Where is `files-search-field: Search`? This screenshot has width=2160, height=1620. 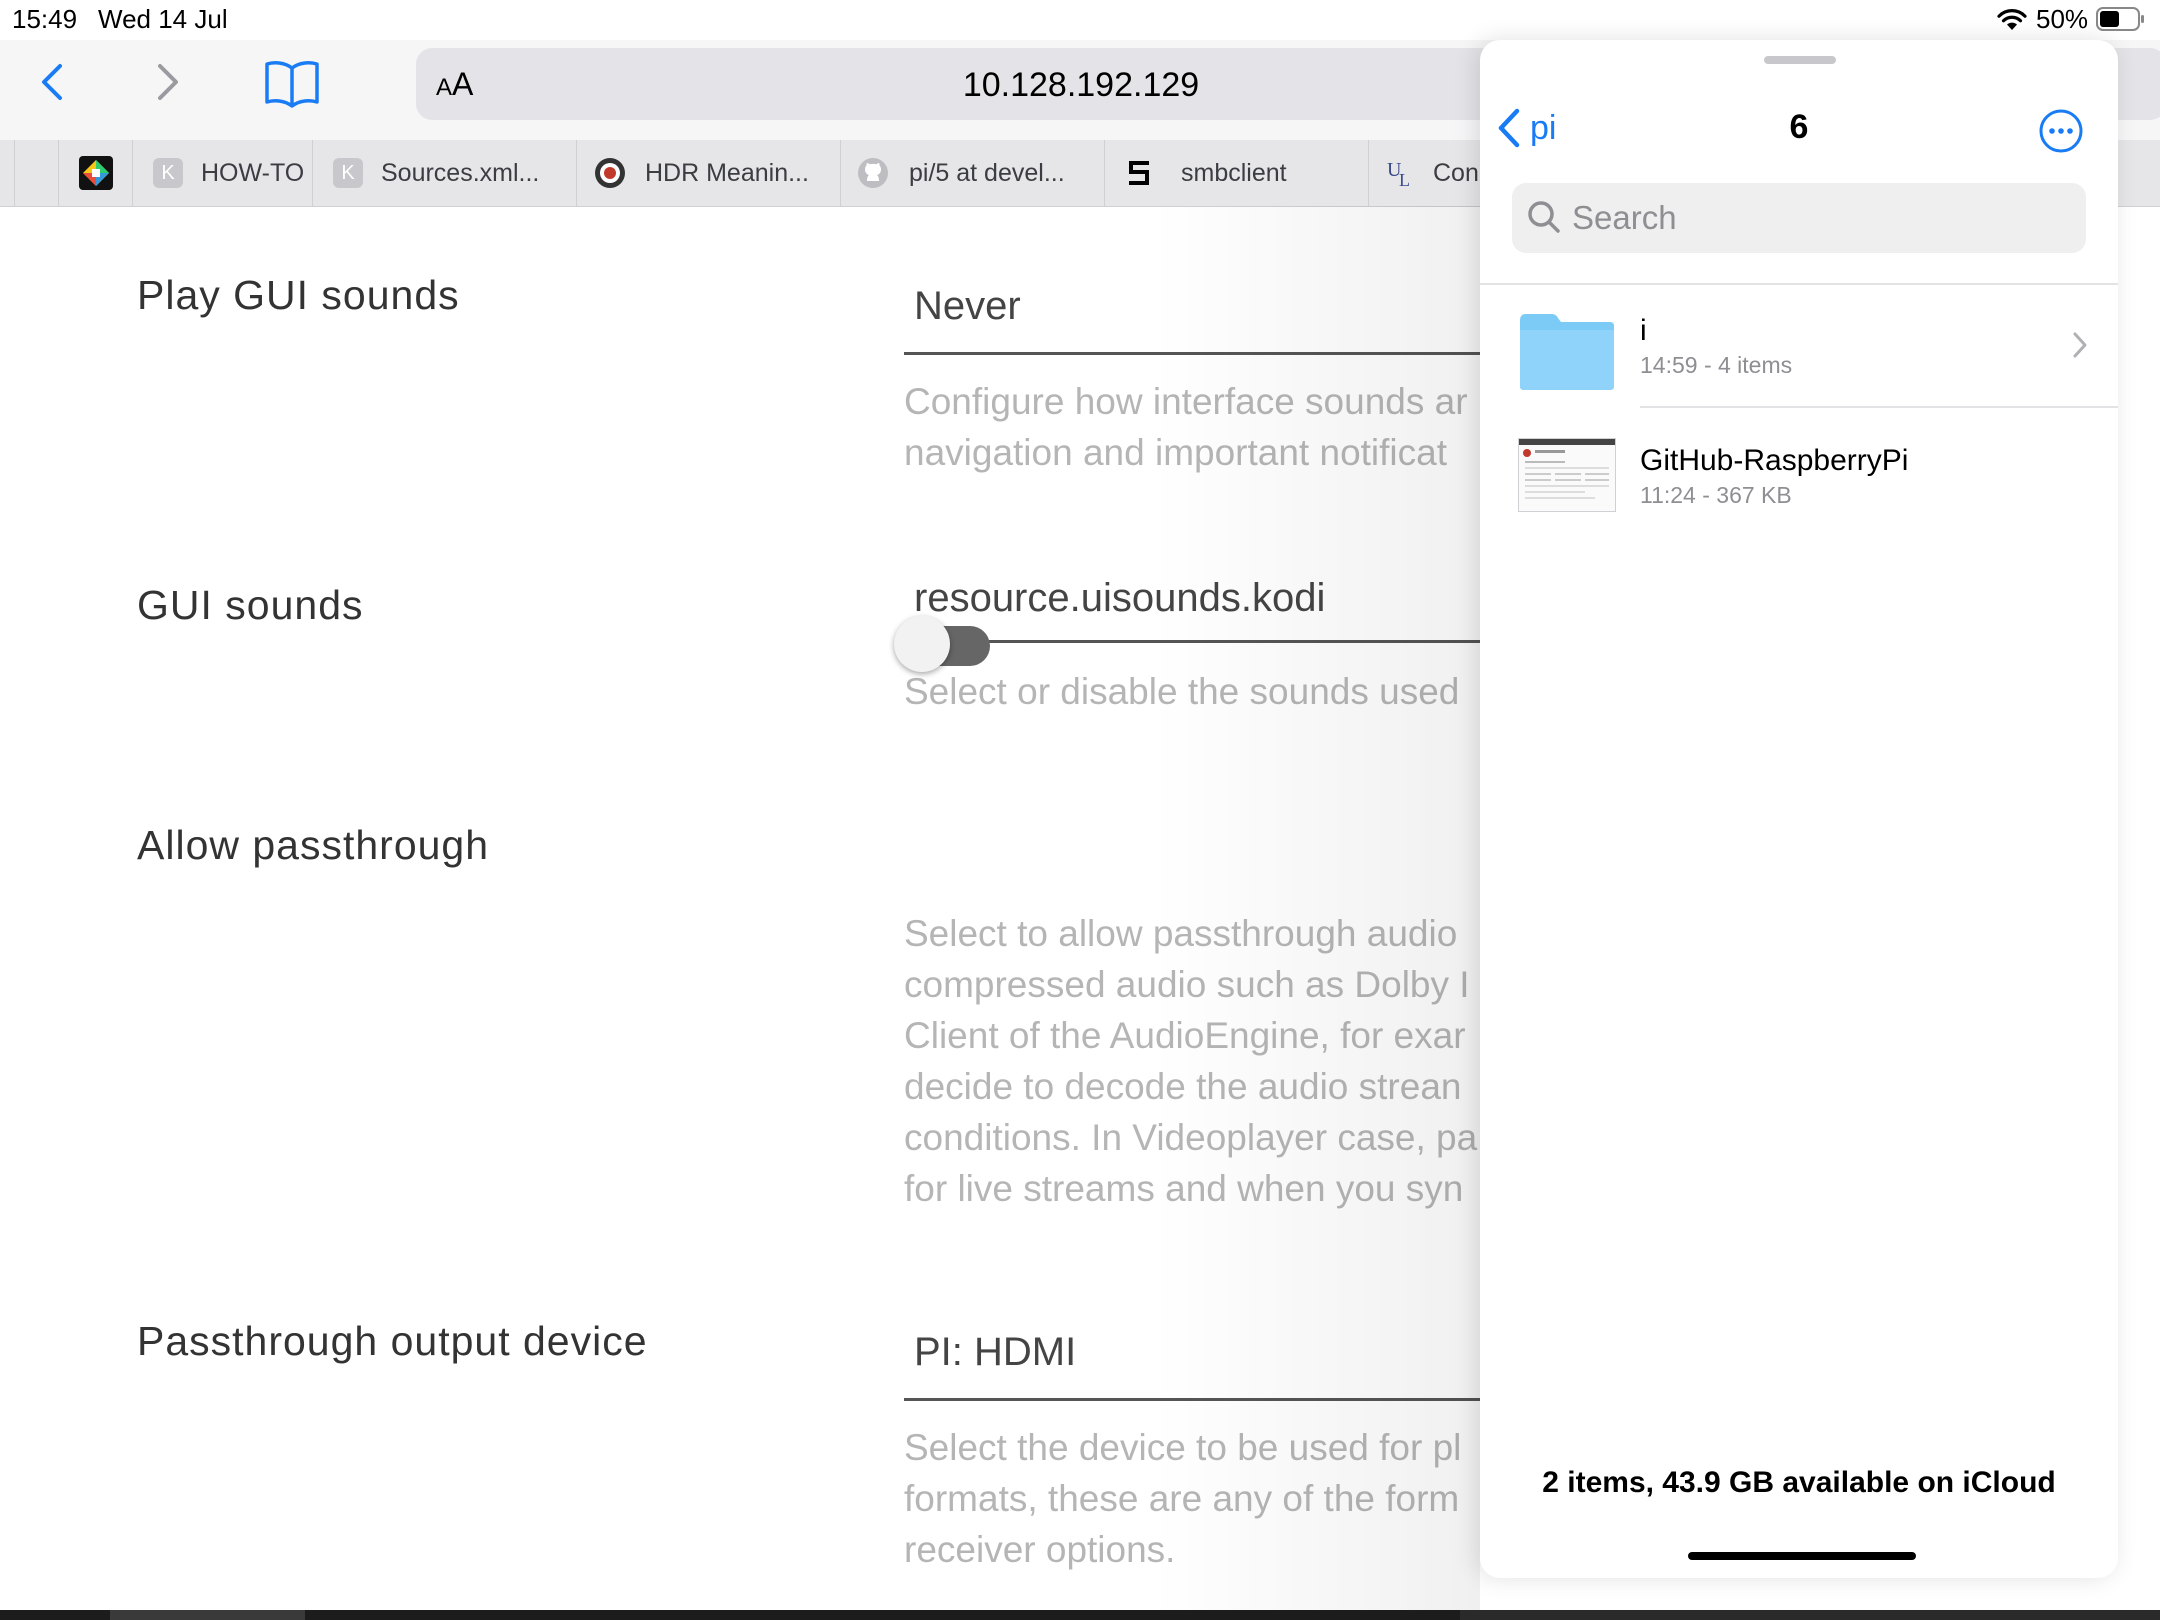 files-search-field: Search is located at coordinates (1799, 218).